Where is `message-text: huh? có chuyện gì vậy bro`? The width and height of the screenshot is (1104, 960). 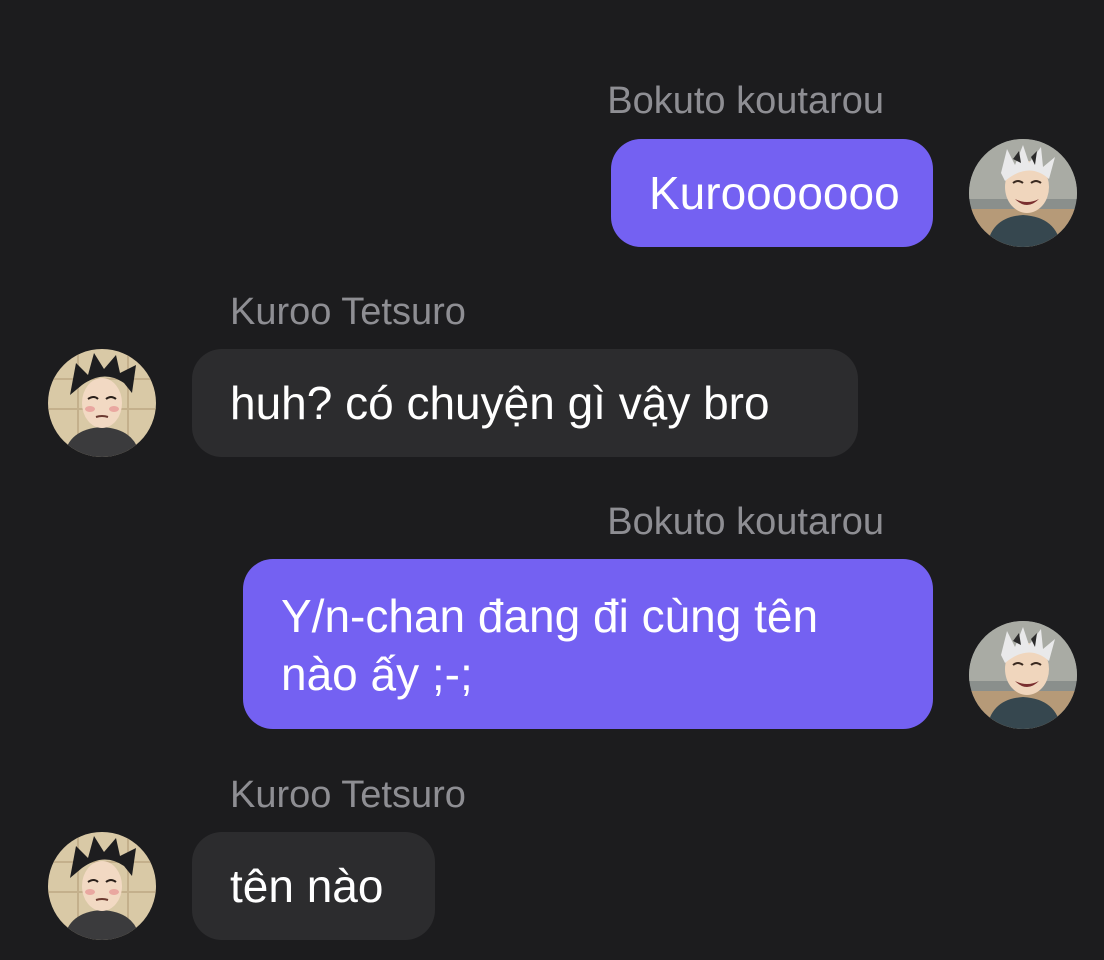
message-text: huh? có chuyện gì vậy bro is located at coordinates (500, 403).